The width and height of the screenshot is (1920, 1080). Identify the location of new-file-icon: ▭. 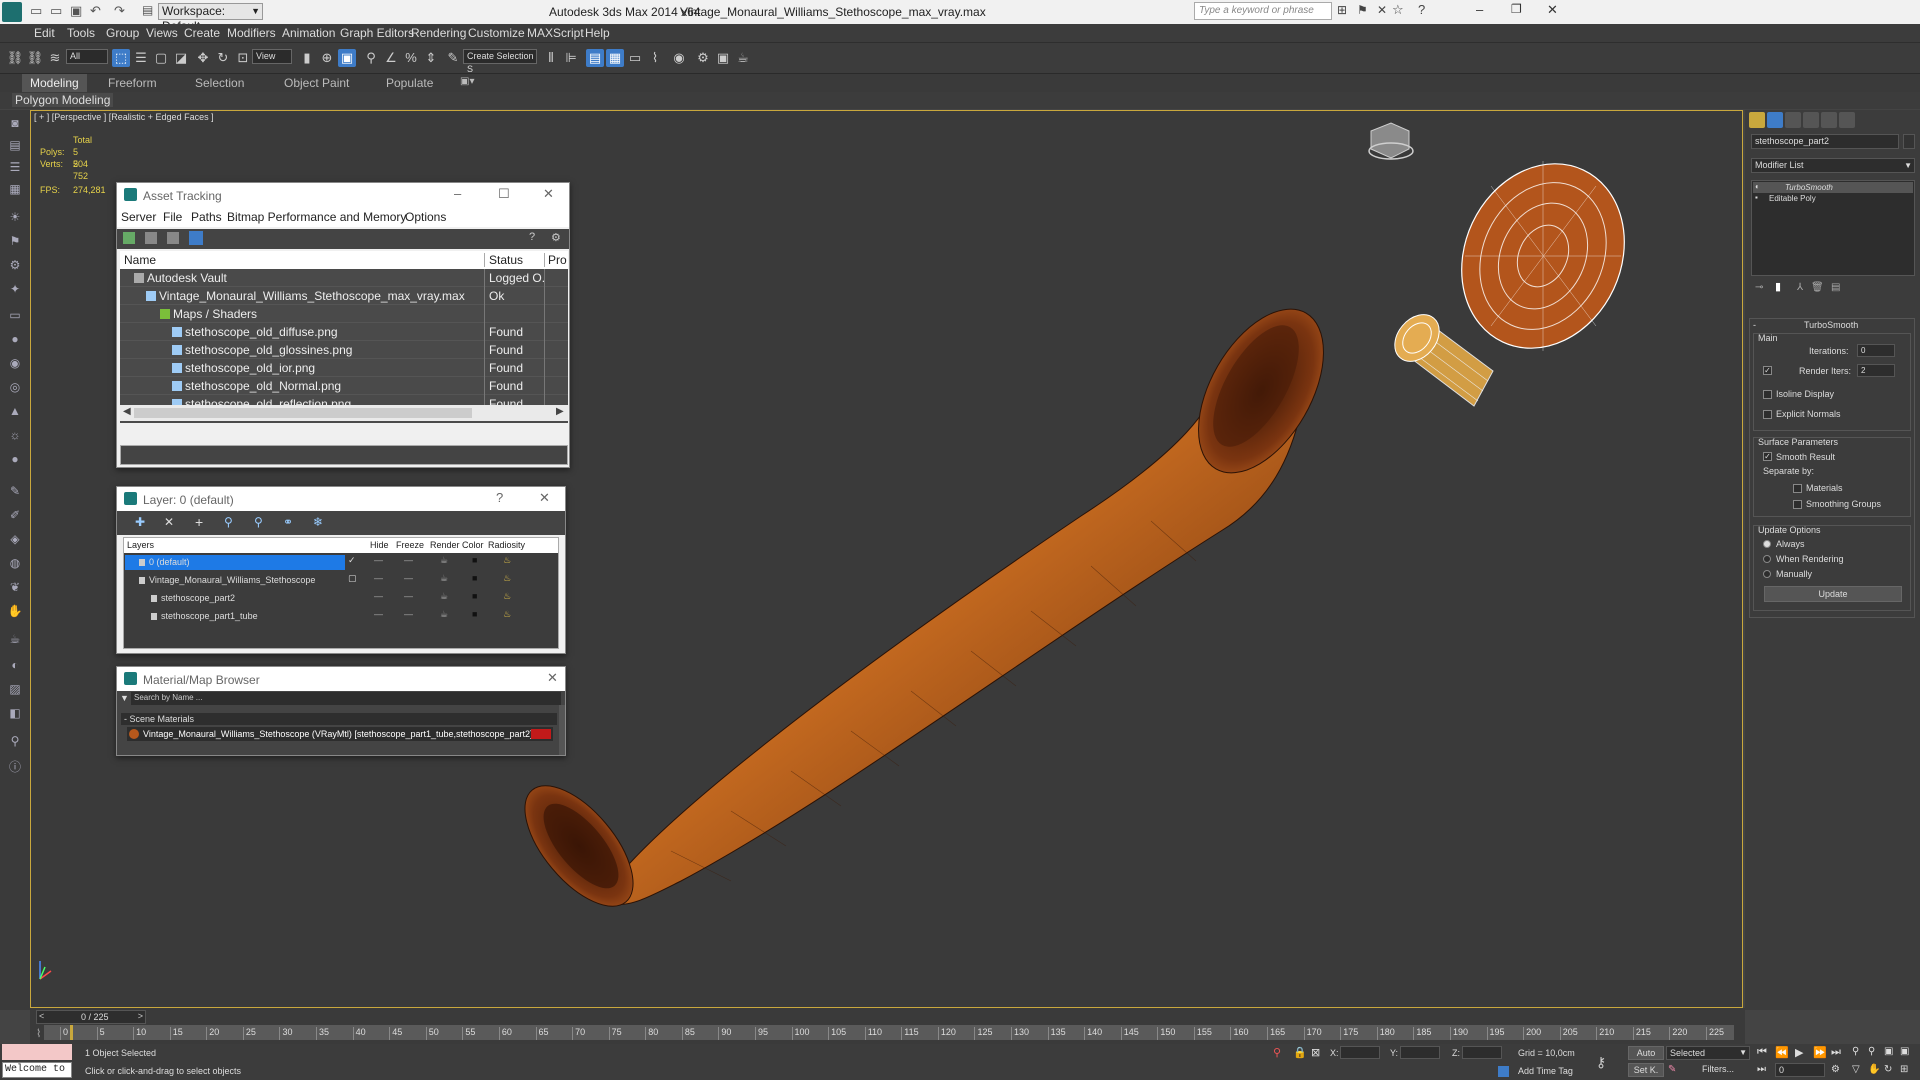
(36, 11).